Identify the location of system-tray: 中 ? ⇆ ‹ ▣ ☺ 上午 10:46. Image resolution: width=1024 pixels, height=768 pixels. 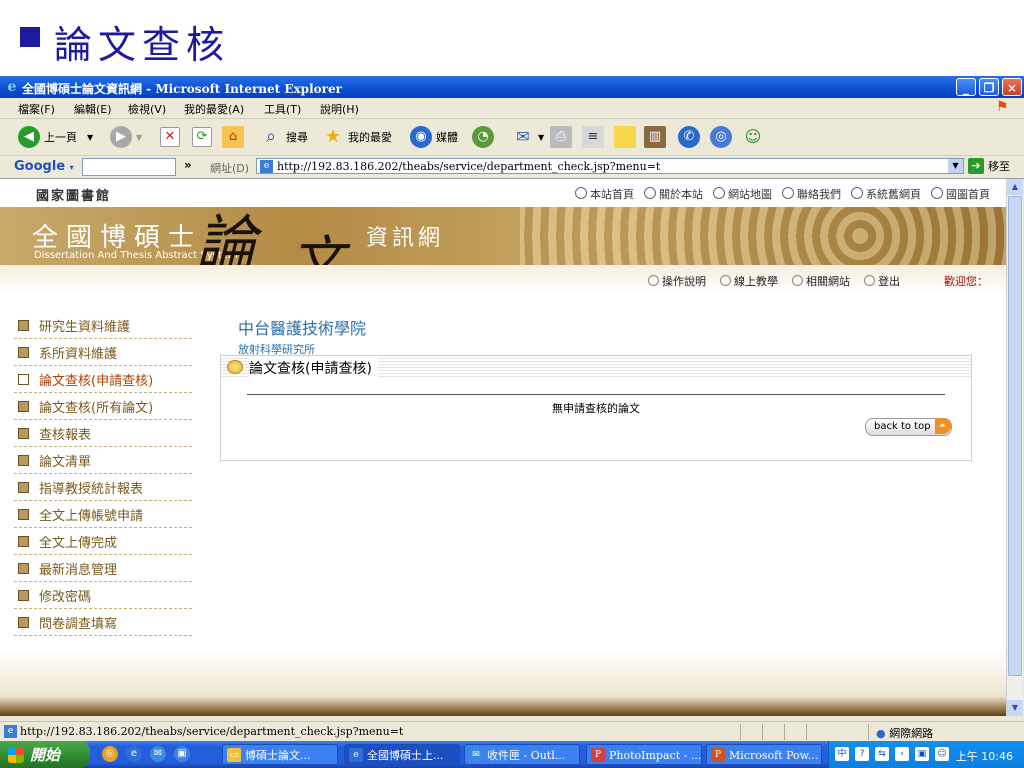
(926, 754).